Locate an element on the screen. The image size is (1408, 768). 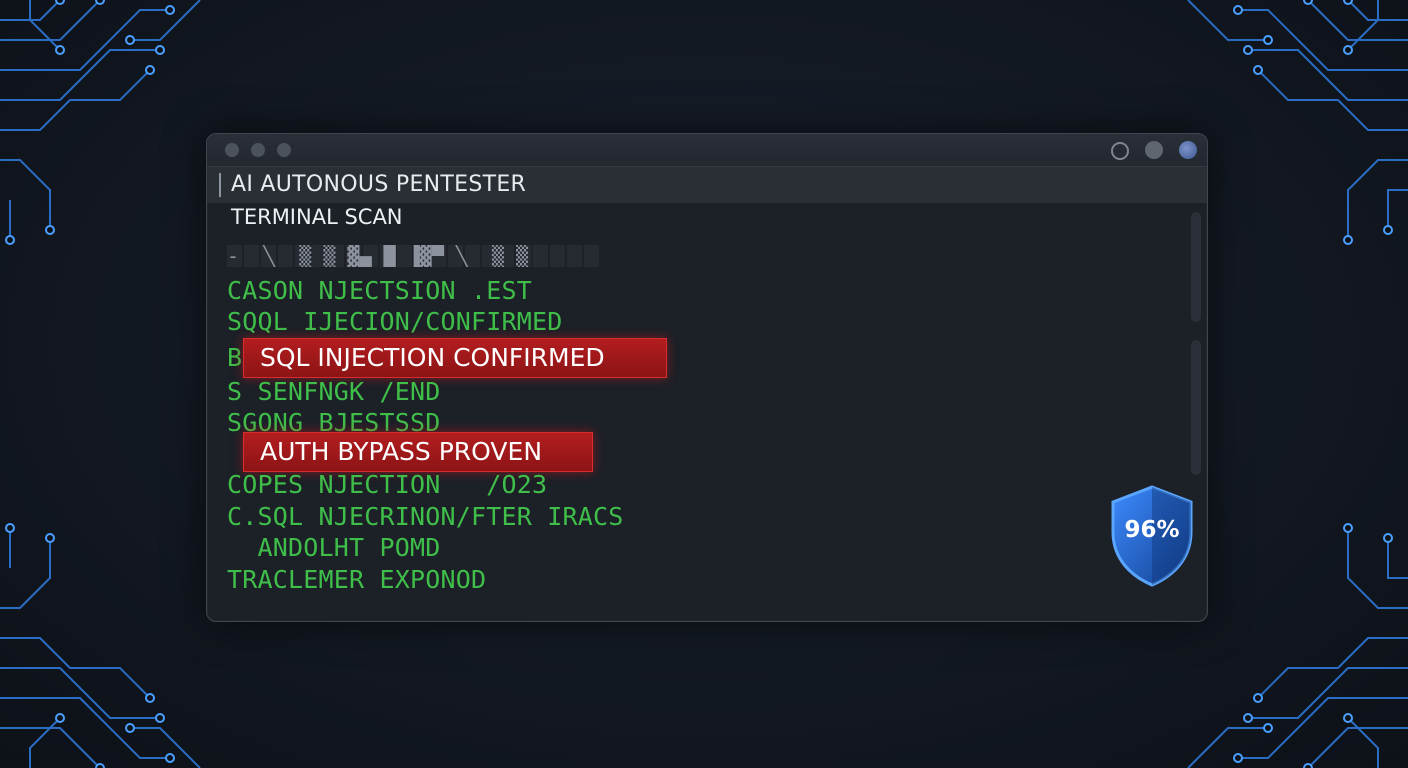
log-line: C.SQL NJECRINON/FTER IRACS is located at coordinates (425, 516).